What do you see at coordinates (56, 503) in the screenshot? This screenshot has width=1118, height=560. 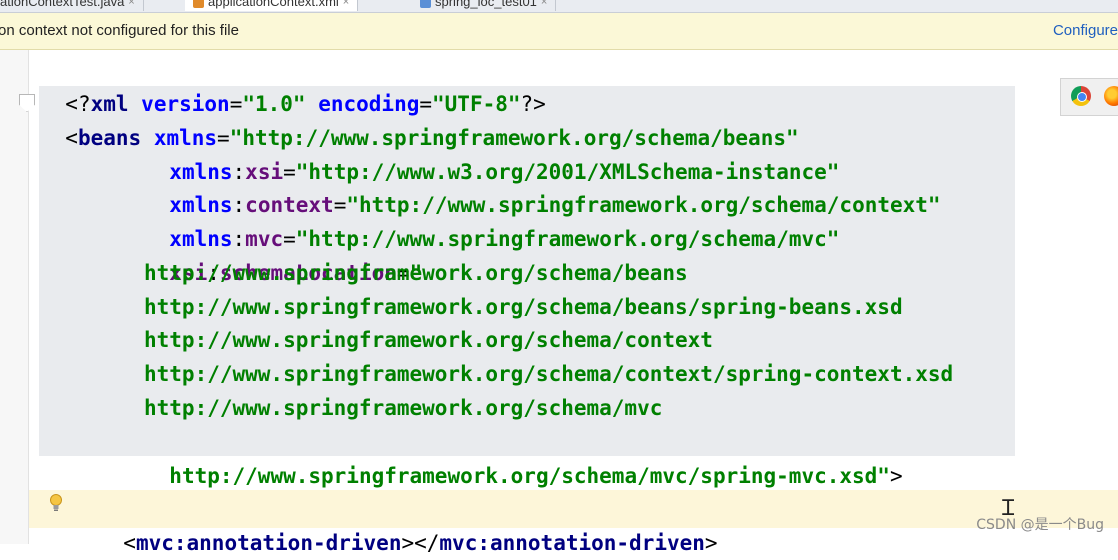 I see `lightbulb-icon` at bounding box center [56, 503].